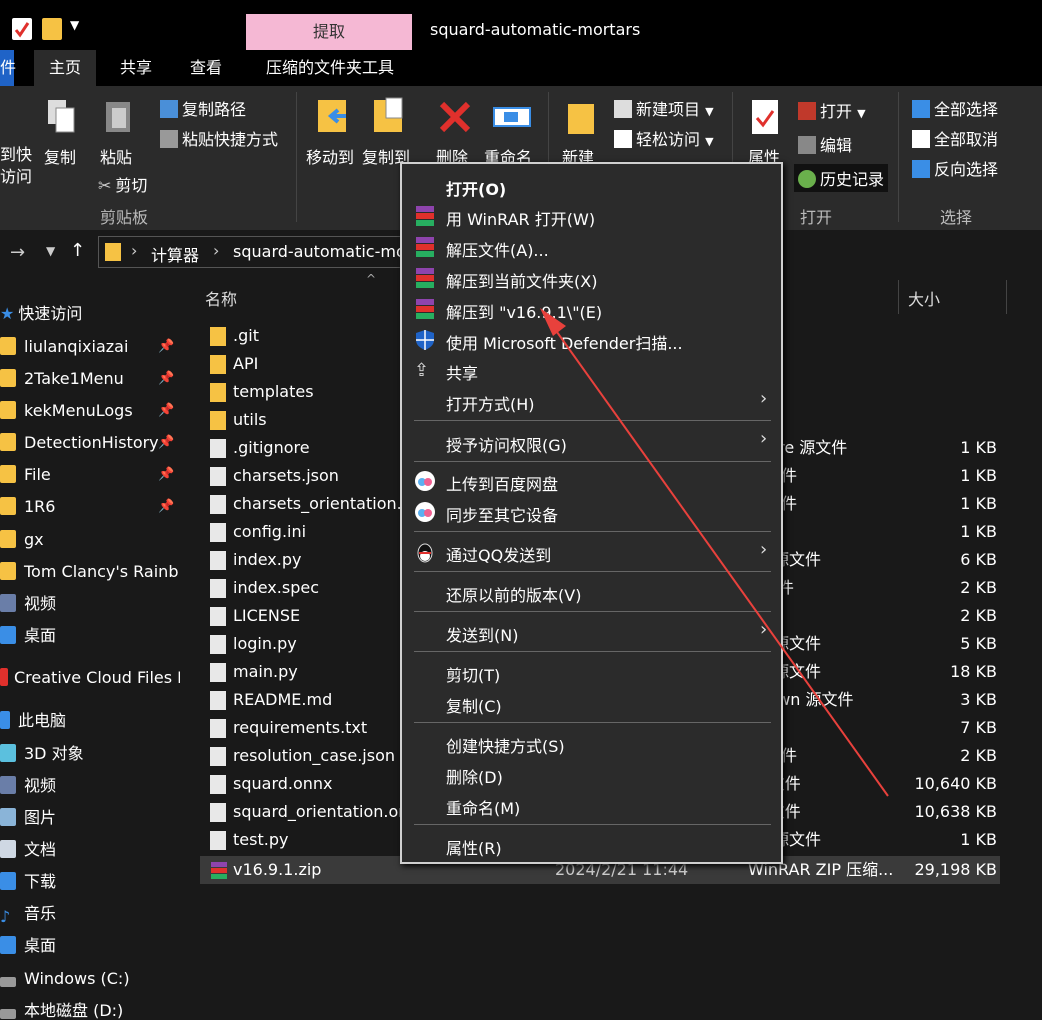  What do you see at coordinates (476, 188) in the screenshot?
I see `menu-item-open: 打开(O)` at bounding box center [476, 188].